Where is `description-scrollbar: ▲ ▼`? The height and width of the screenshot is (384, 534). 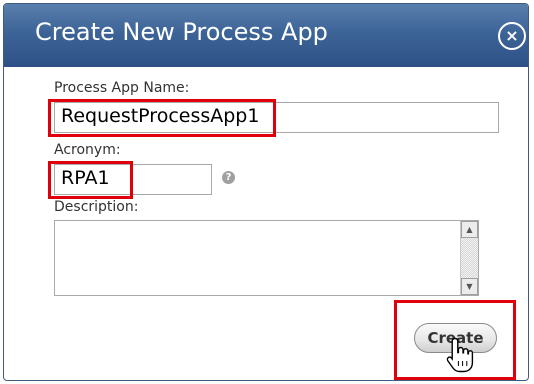
description-scrollbar: ▲ ▼ is located at coordinates (469, 258).